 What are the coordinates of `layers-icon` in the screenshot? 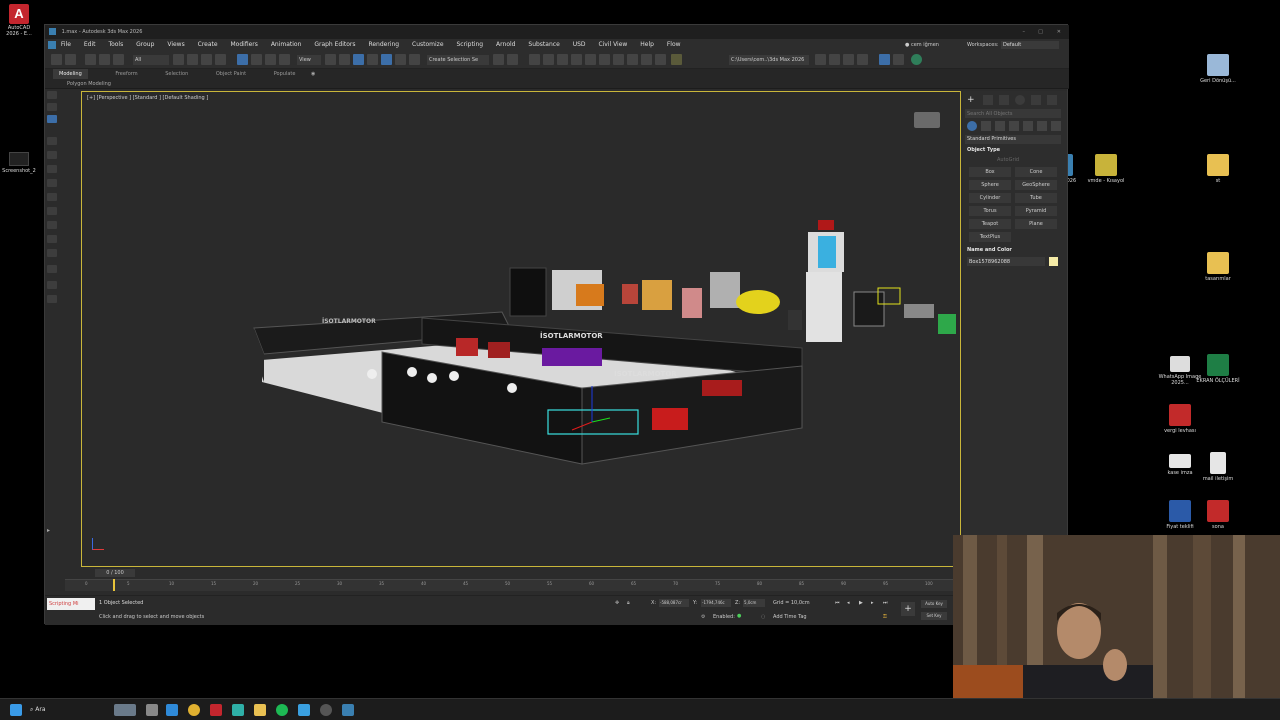 It's located at (52, 107).